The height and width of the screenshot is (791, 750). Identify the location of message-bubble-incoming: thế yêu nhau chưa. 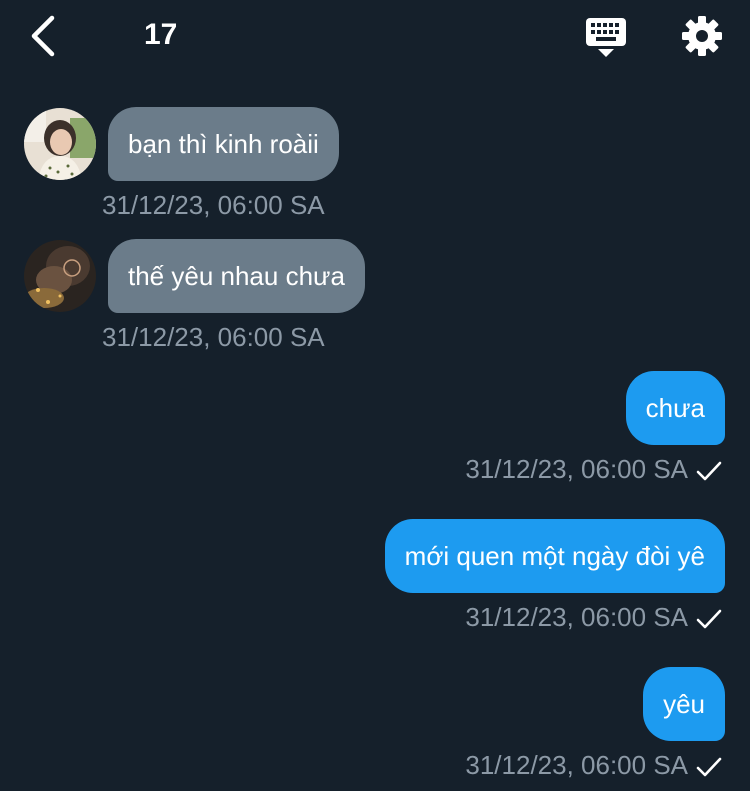
(236, 276).